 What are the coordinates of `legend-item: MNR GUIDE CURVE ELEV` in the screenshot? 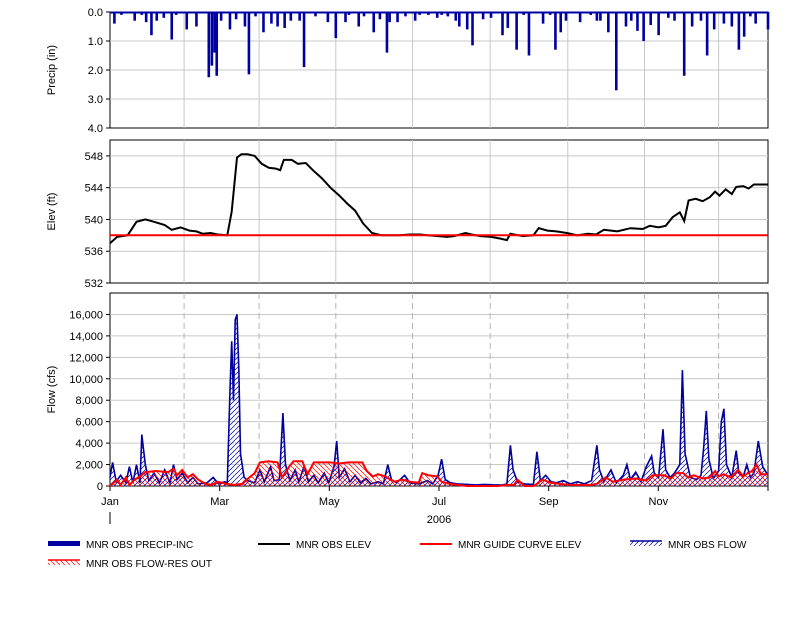 It's located at (501, 545).